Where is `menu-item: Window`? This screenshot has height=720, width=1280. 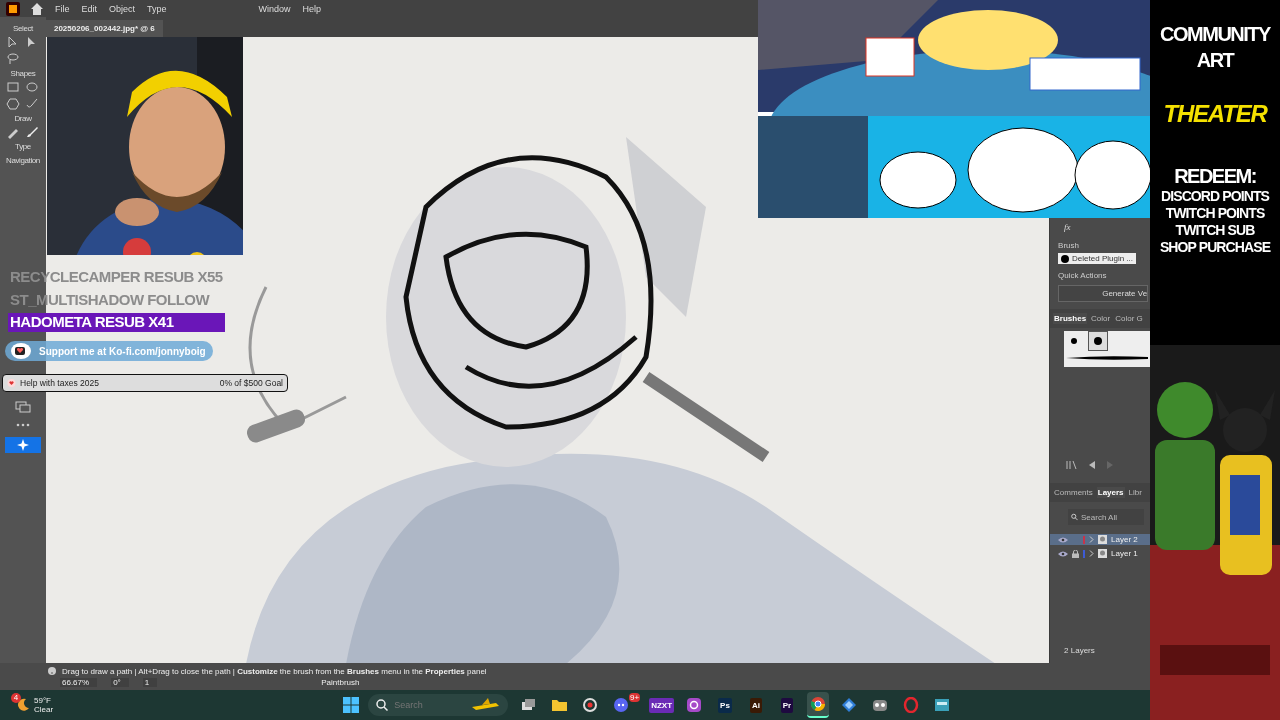
menu-item: Window is located at coordinates (274, 8).